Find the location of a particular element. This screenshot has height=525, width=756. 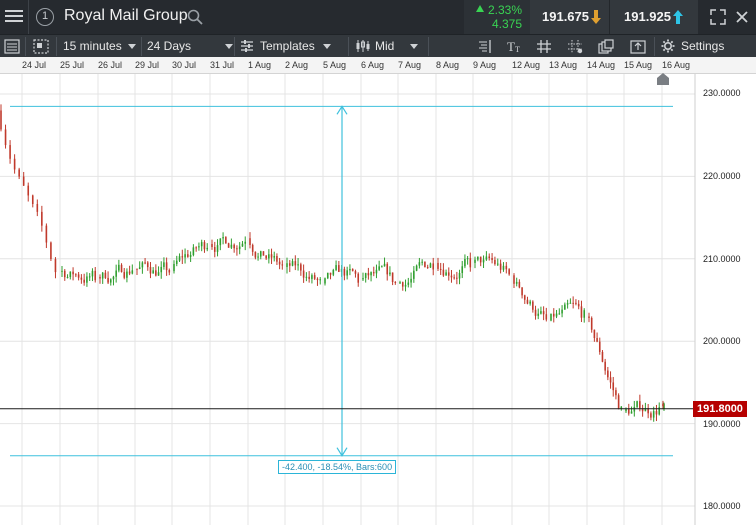

close-icon is located at coordinates (742, 17).